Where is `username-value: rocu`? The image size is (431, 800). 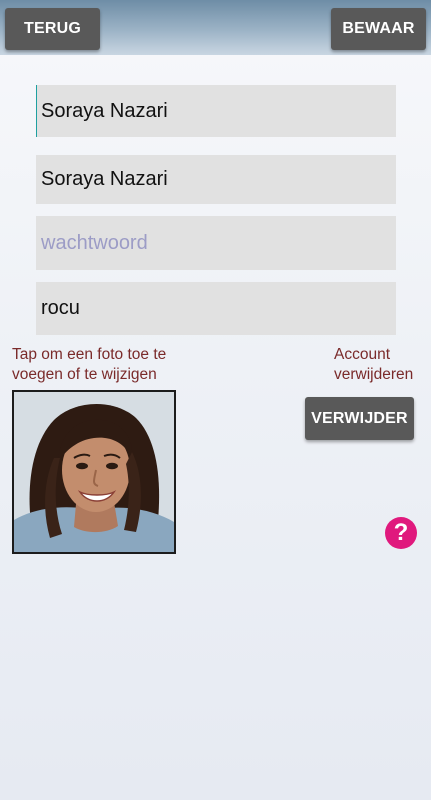
username-value: rocu is located at coordinates (60, 308).